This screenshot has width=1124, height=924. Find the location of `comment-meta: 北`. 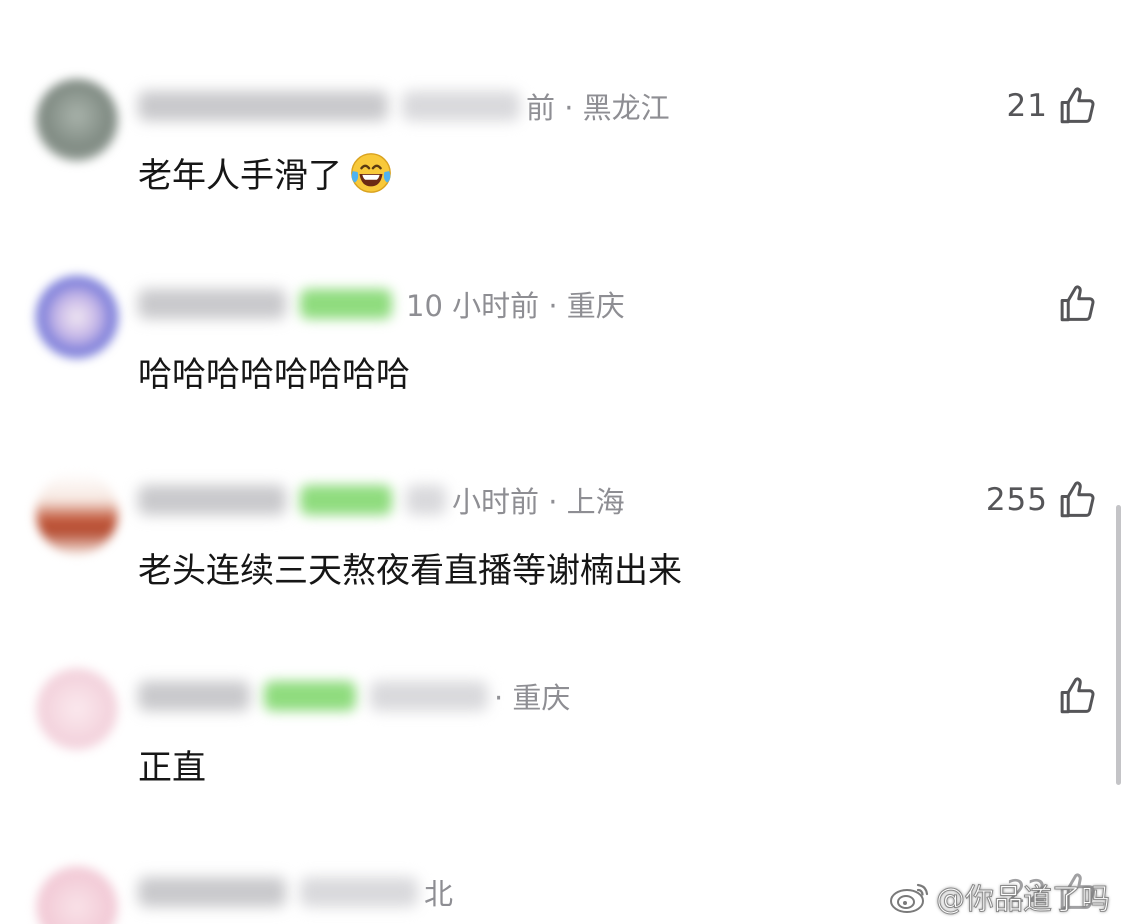

comment-meta: 北 is located at coordinates (295, 892).